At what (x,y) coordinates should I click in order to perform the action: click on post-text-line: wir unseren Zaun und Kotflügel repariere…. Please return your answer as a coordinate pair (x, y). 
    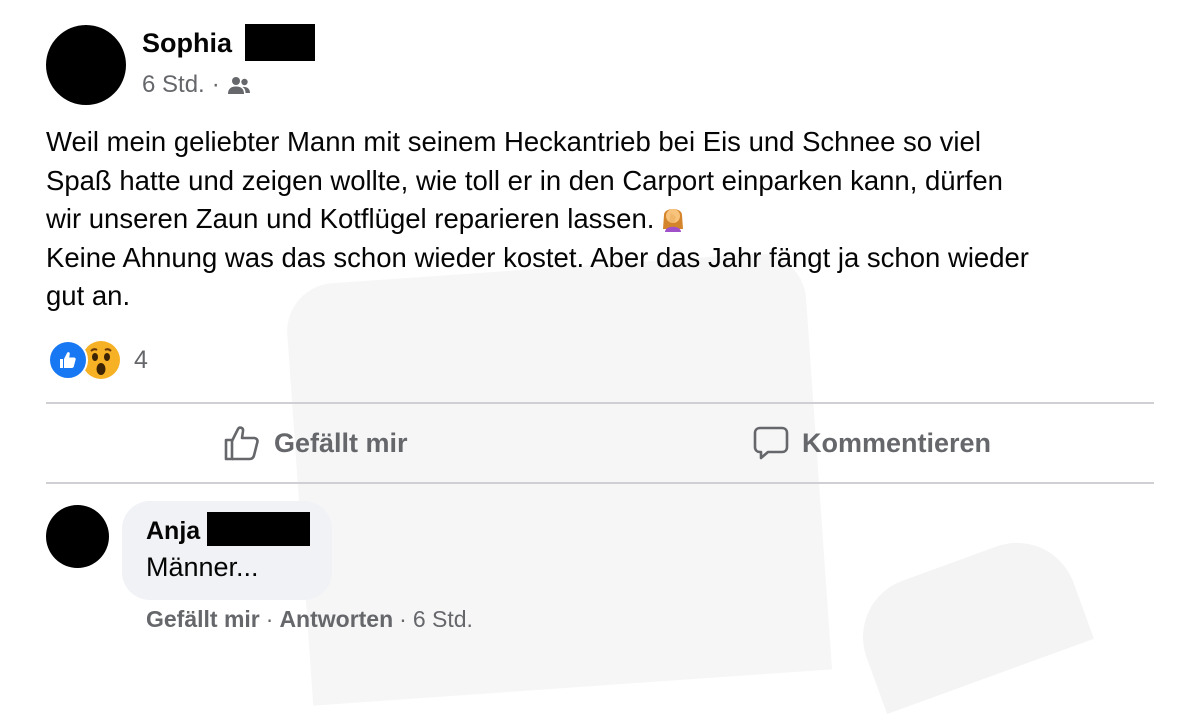
    Looking at the image, I should click on (601, 219).